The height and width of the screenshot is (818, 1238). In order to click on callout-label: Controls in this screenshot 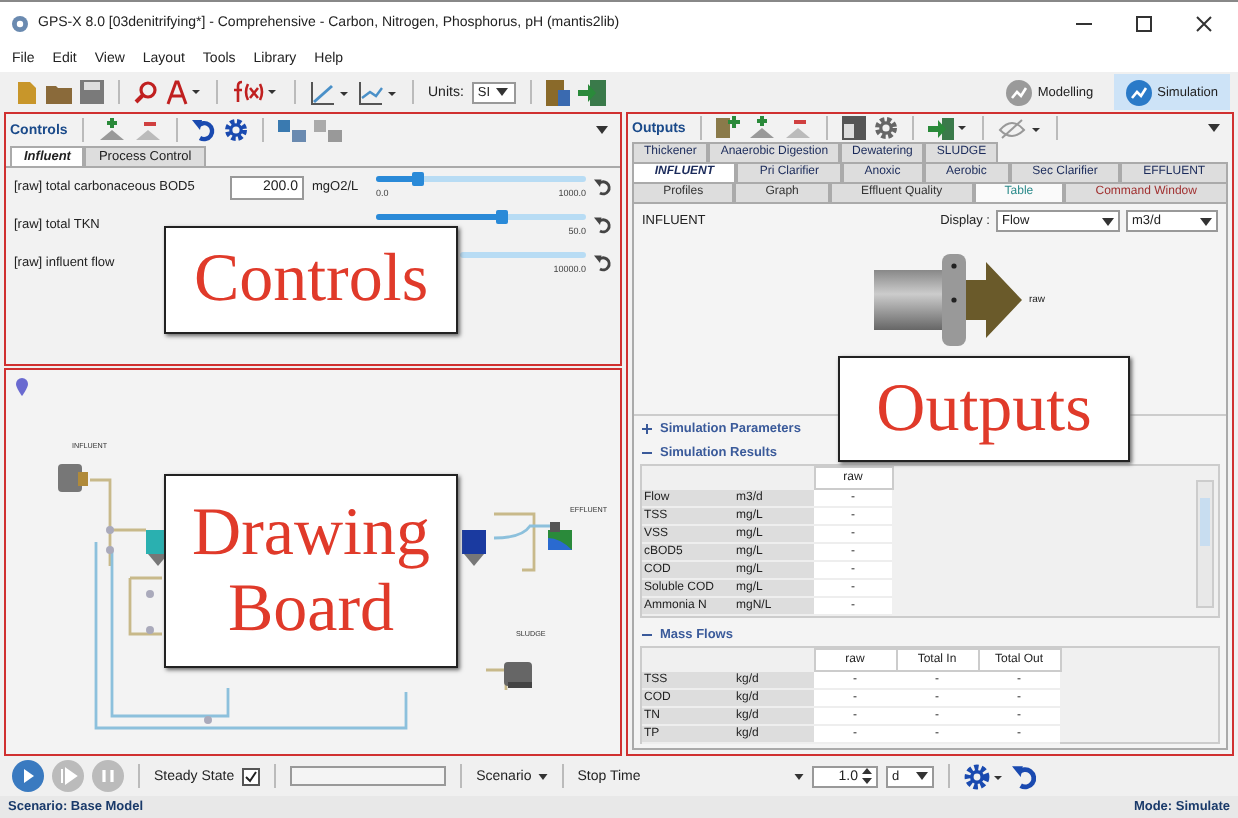, I will do `click(311, 280)`.